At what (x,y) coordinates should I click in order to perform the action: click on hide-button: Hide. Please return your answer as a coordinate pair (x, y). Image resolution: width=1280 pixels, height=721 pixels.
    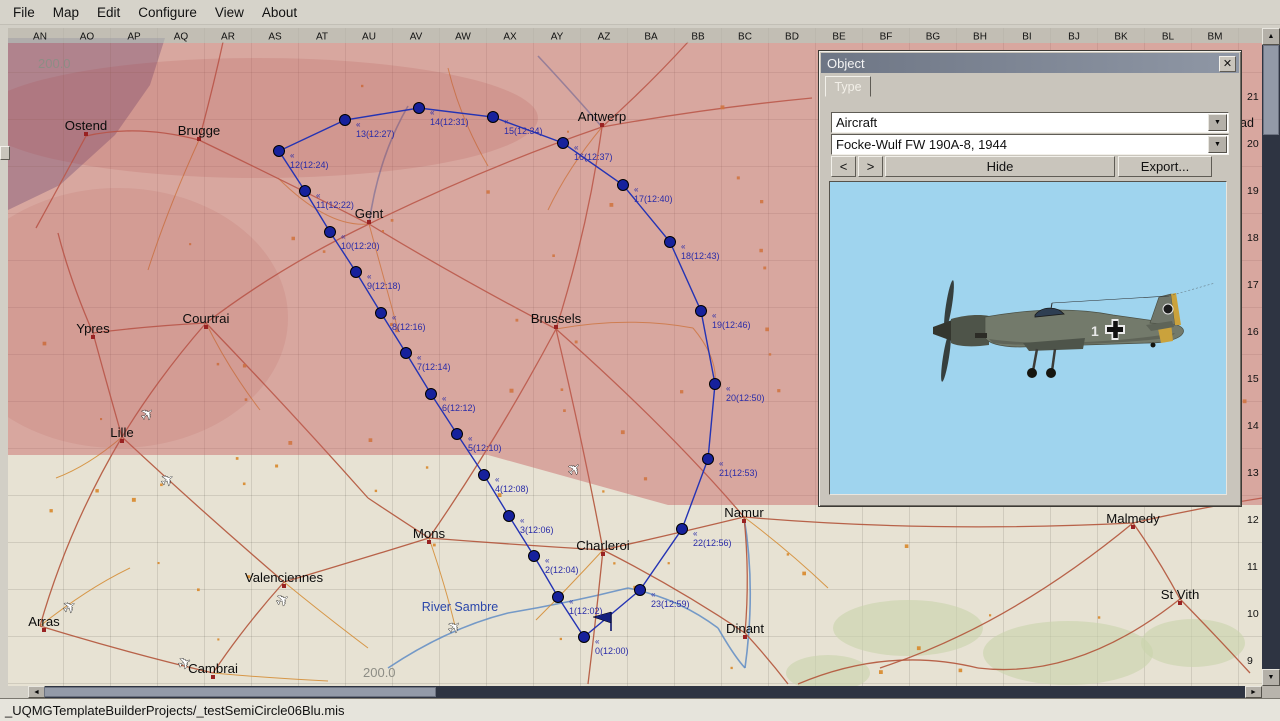
    Looking at the image, I should click on (1000, 166).